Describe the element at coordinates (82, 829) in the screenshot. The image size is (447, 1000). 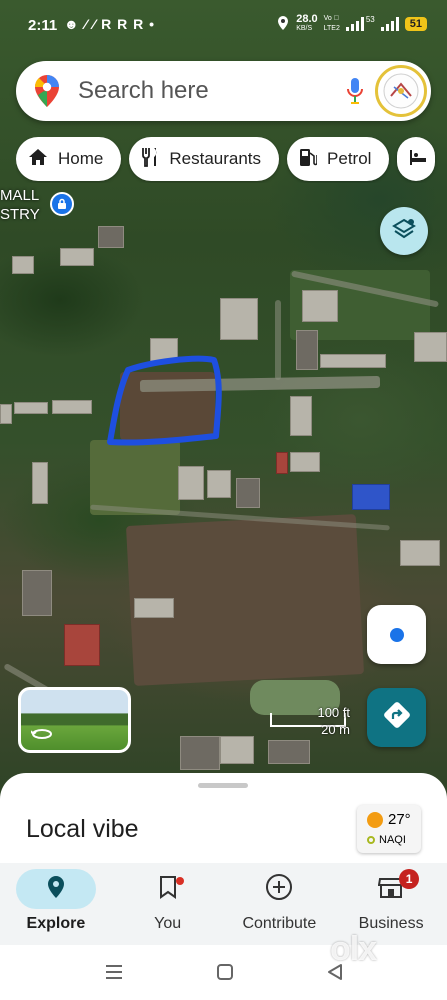
I see `sheet-title: Local vibe` at that location.